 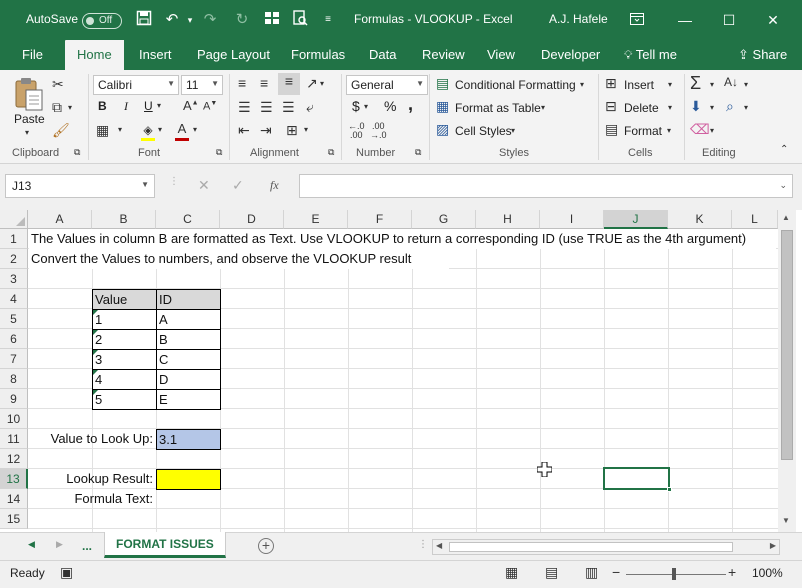 I want to click on align-bottom-icon: ≡, so click(x=289, y=84).